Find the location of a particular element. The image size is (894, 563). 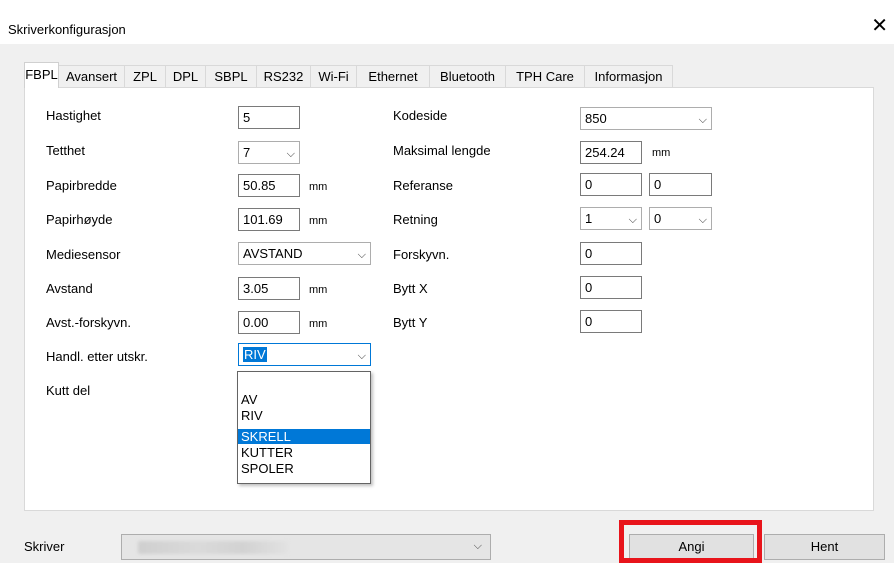

tab-ethernet: Ethernet is located at coordinates (393, 76).